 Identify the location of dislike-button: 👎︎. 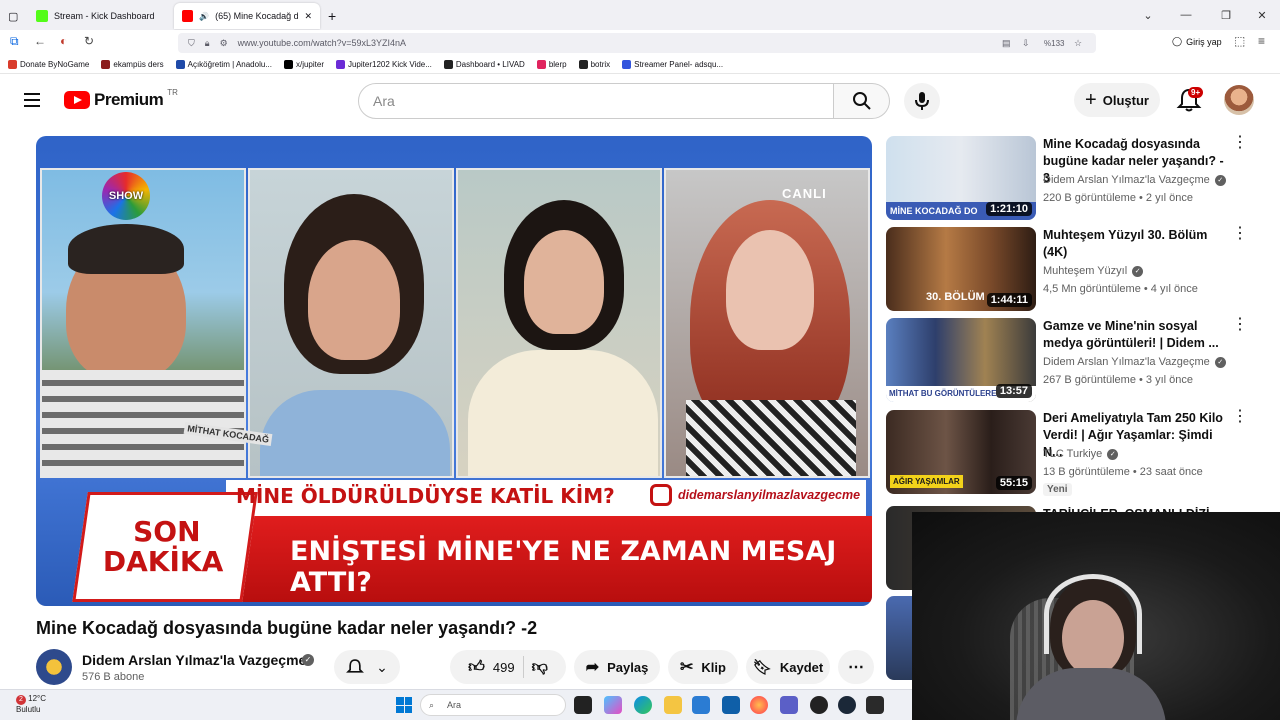
(540, 667).